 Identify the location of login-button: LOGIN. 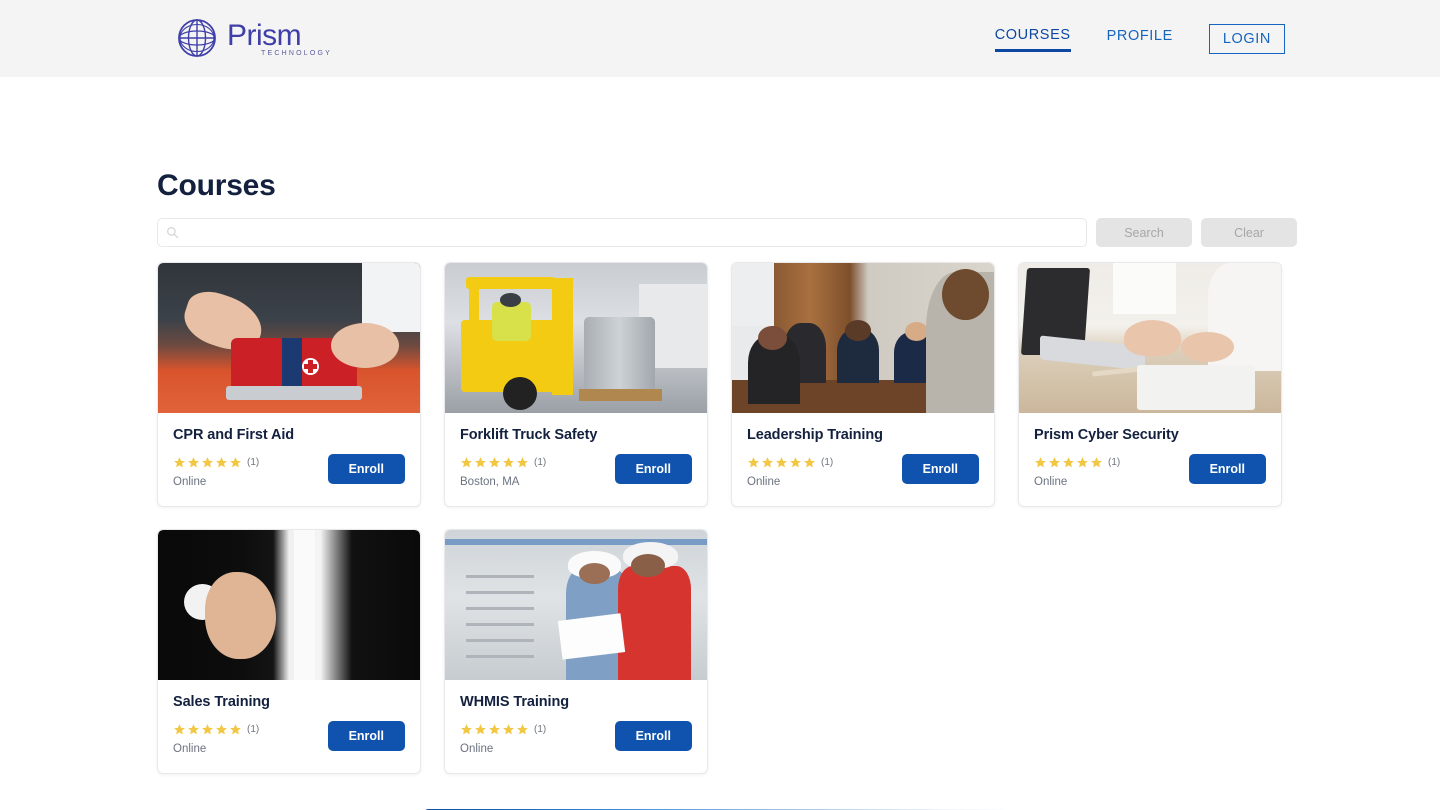
(1246, 39).